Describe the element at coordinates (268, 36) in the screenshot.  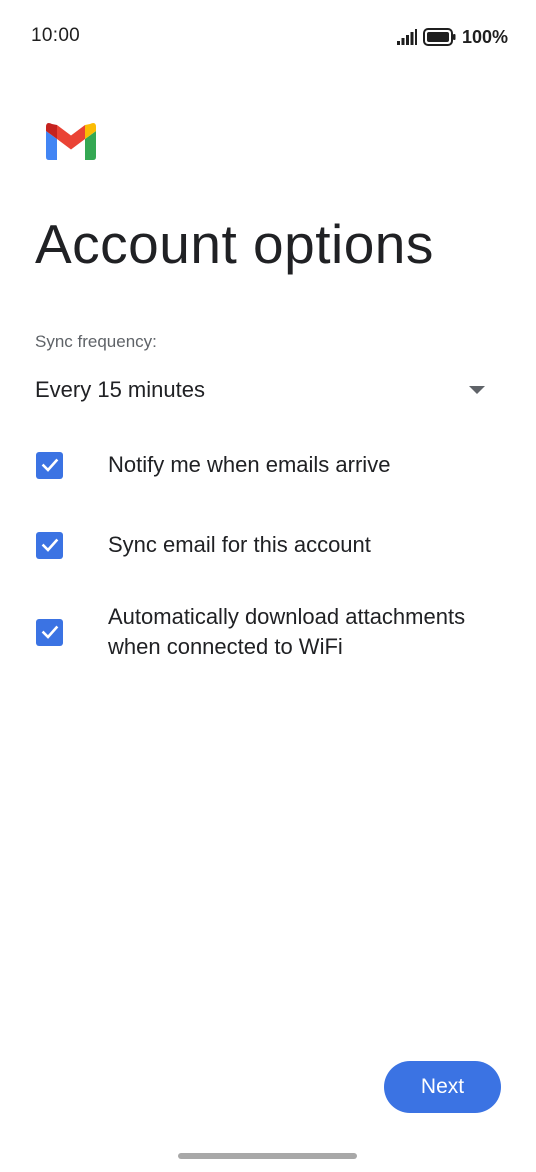
I see `status-bar: 10:00 100%` at that location.